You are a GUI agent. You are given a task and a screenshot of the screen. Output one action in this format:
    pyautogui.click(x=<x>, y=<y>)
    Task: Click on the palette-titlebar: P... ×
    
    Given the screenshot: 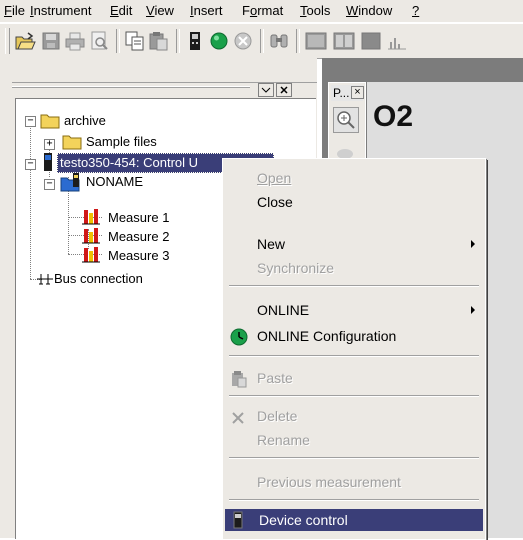 What is the action you would take?
    pyautogui.click(x=347, y=93)
    